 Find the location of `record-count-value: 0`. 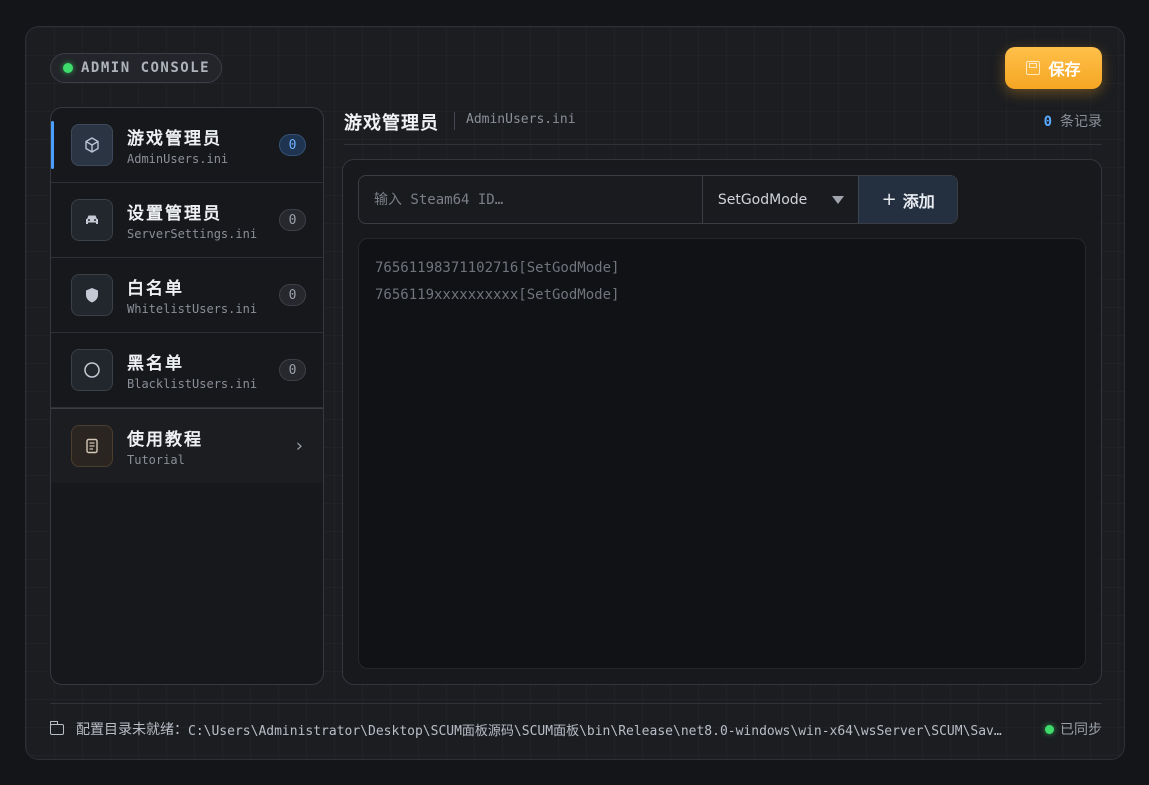

record-count-value: 0 is located at coordinates (1047, 122).